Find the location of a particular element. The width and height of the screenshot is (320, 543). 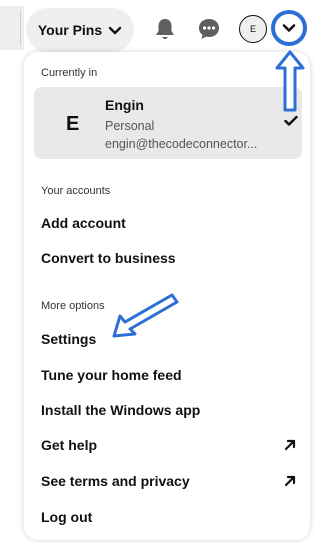

accounts-menu-button is located at coordinates (289, 28).